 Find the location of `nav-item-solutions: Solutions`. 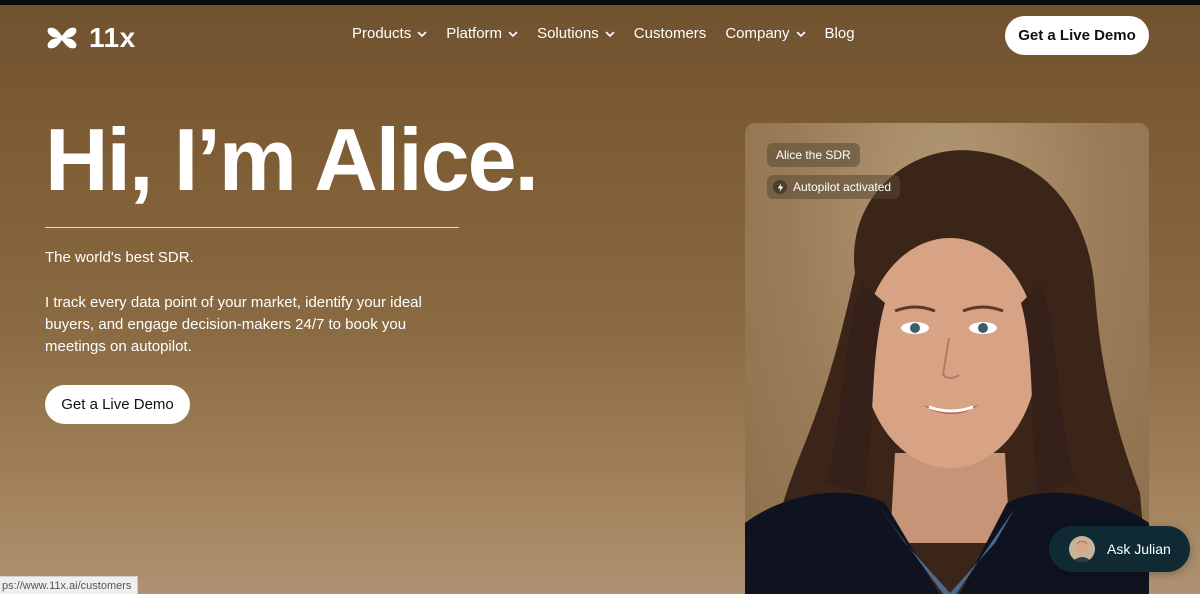

nav-item-solutions: Solutions is located at coordinates (576, 33).